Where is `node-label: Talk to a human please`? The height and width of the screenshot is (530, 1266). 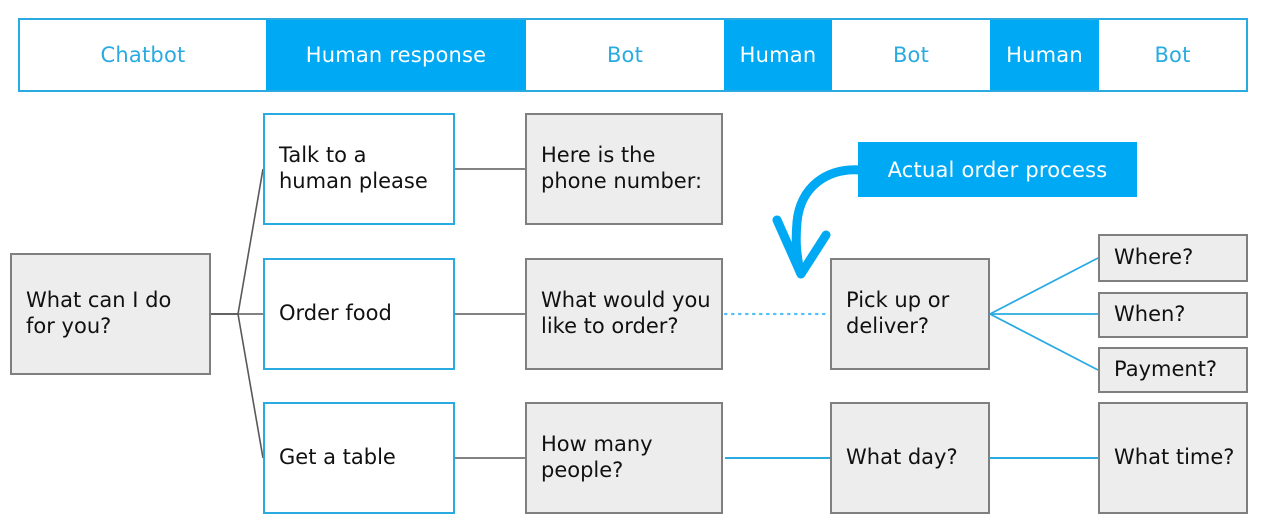
node-label: Talk to a human please is located at coordinates (353, 168).